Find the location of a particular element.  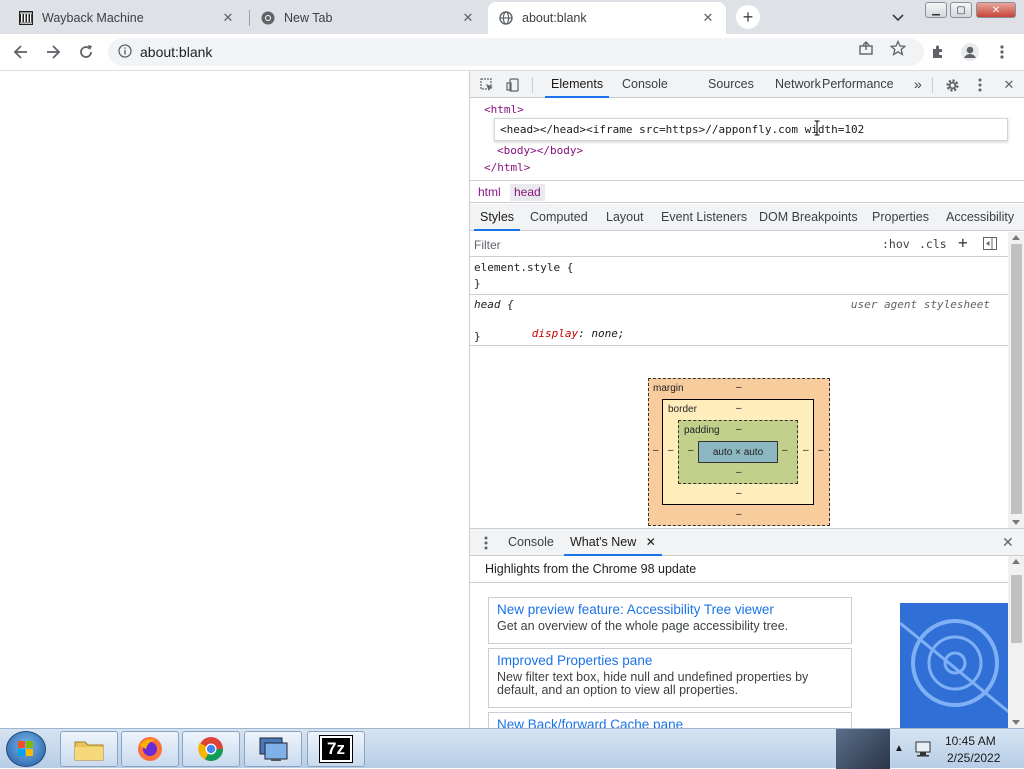

tab-console: Console is located at coordinates (645, 84).